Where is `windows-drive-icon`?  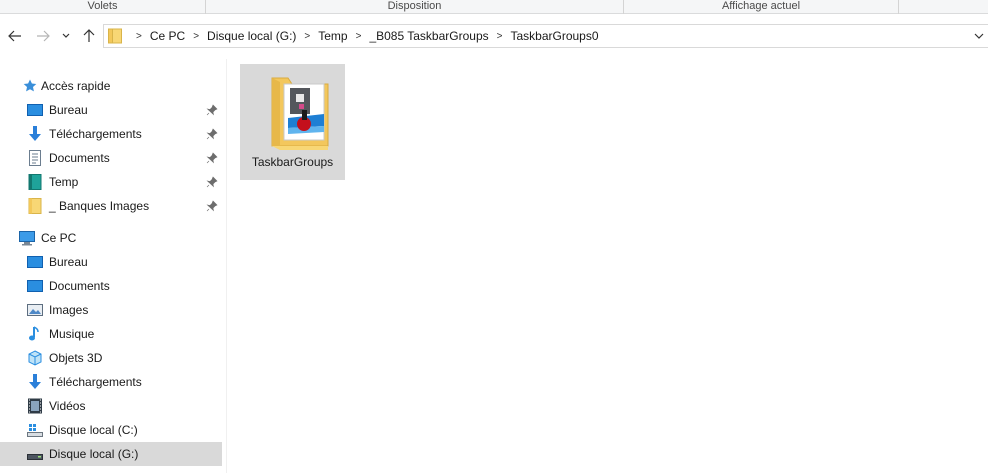
windows-drive-icon is located at coordinates (35, 430).